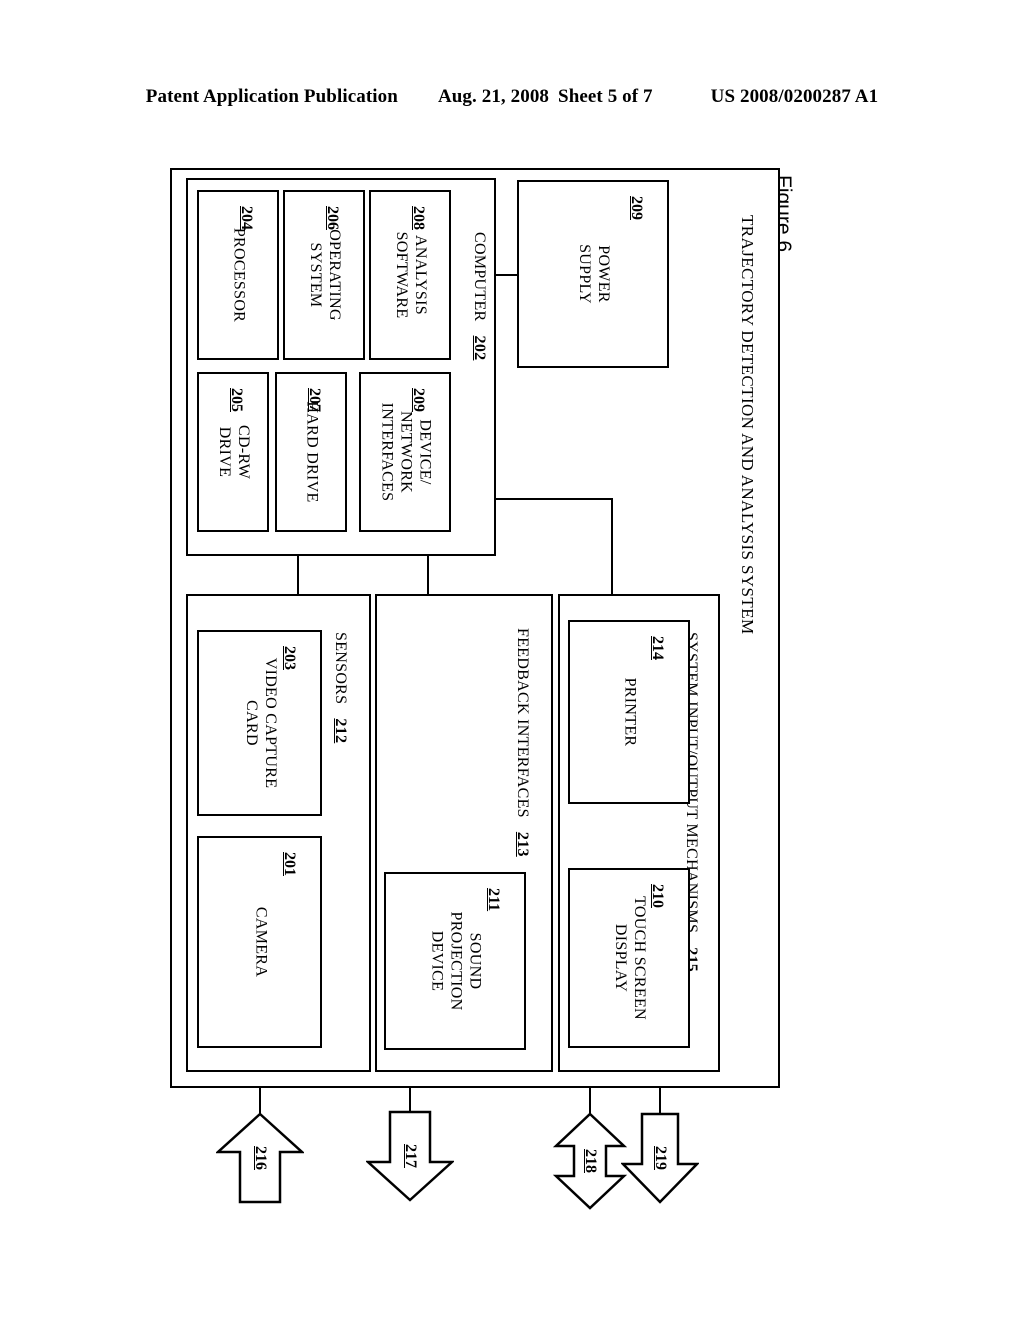 The width and height of the screenshot is (1024, 1320). Describe the element at coordinates (420, 275) in the screenshot. I see `analysis-software-label-line1: ANALYSIS` at that location.